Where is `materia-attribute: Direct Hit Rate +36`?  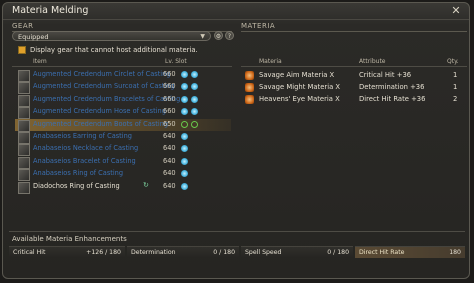 materia-attribute: Direct Hit Rate +36 is located at coordinates (392, 99).